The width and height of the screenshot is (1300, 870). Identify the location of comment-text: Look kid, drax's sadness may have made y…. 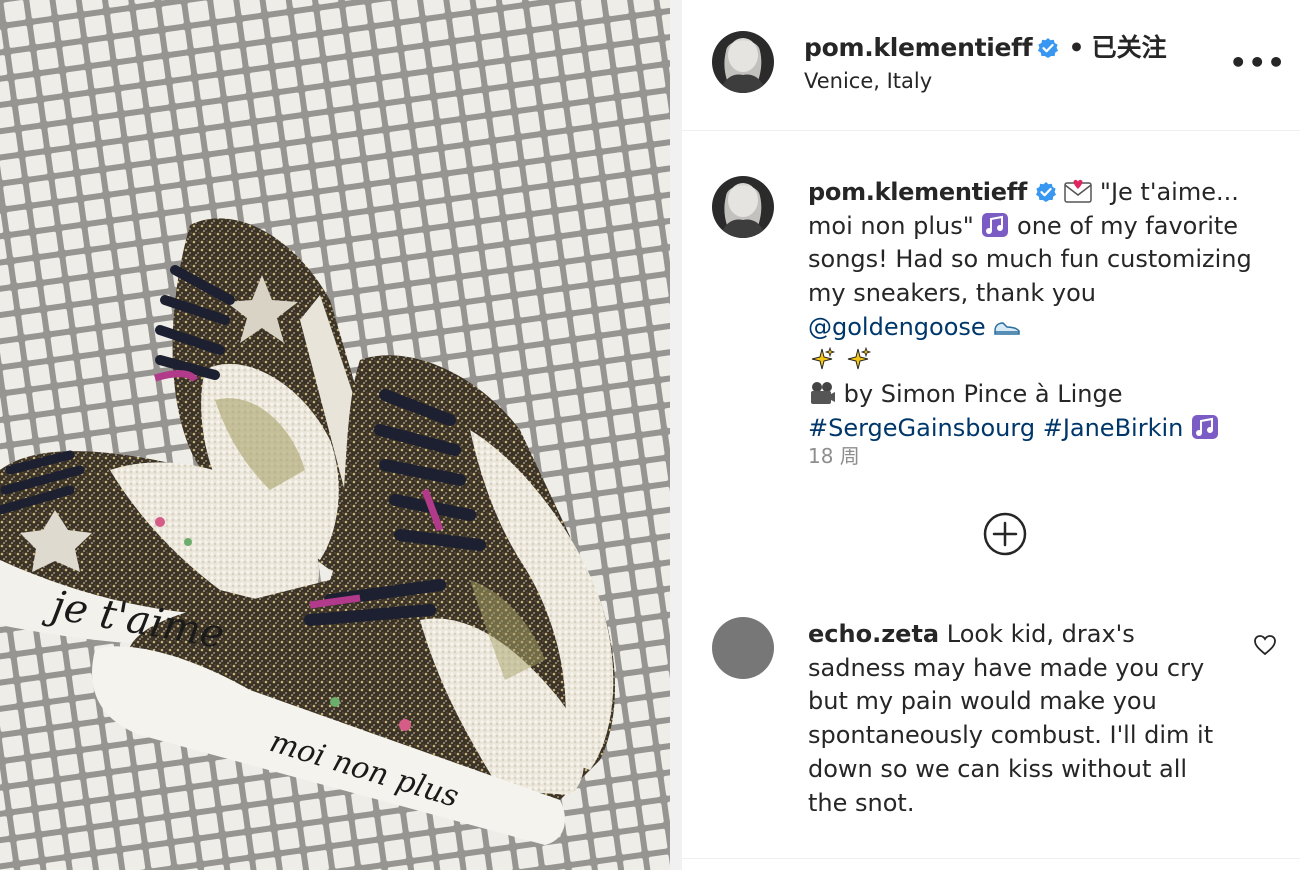
(1011, 718).